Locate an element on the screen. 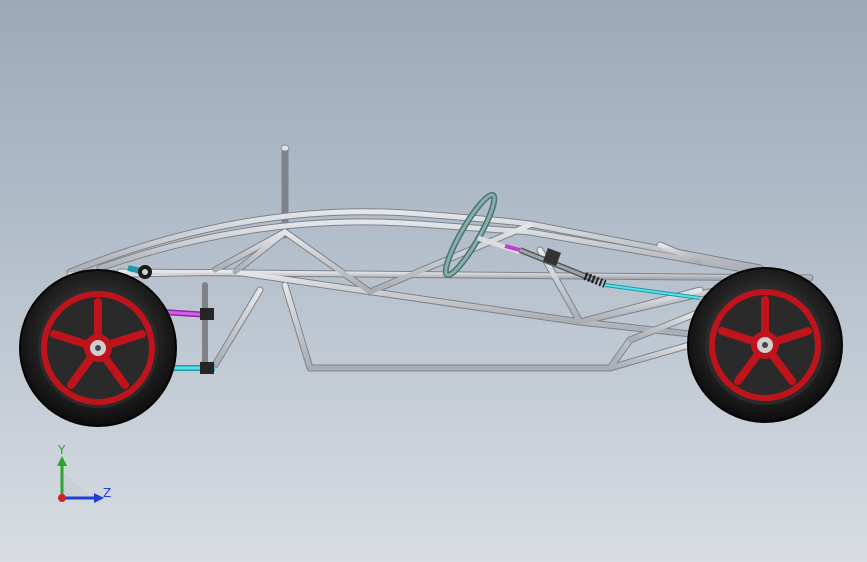 The height and width of the screenshot is (562, 867). orientation-triad: Y Z is located at coordinates (84, 473).